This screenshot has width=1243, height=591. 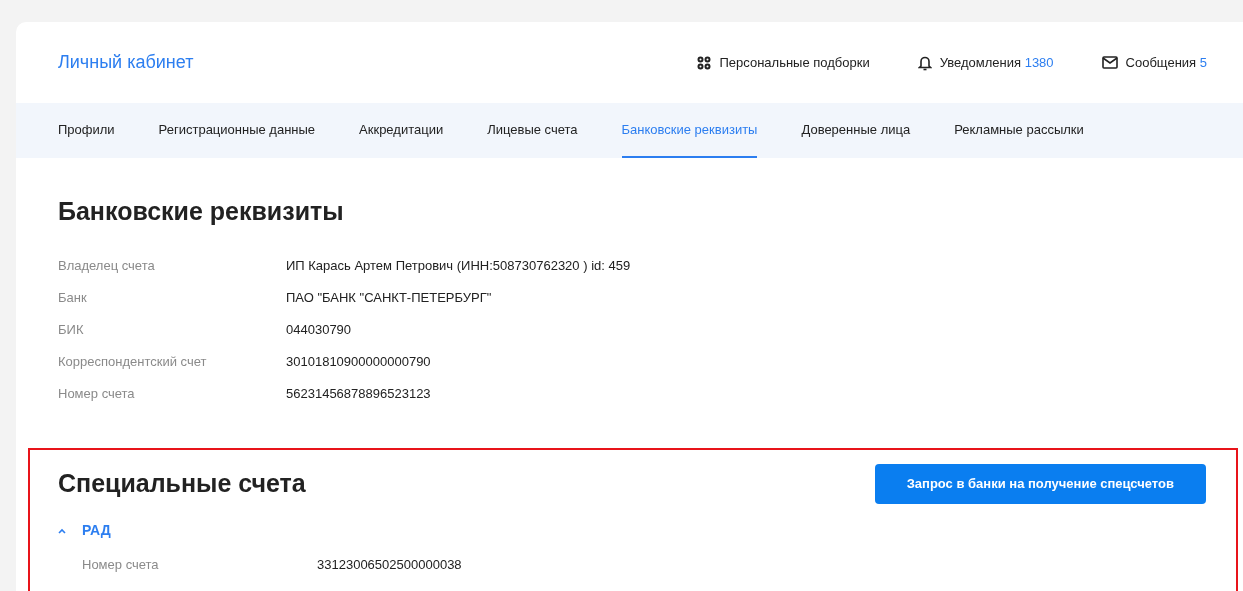 What do you see at coordinates (133, 362) in the screenshot?
I see `field-label: Корреспондентский счет` at bounding box center [133, 362].